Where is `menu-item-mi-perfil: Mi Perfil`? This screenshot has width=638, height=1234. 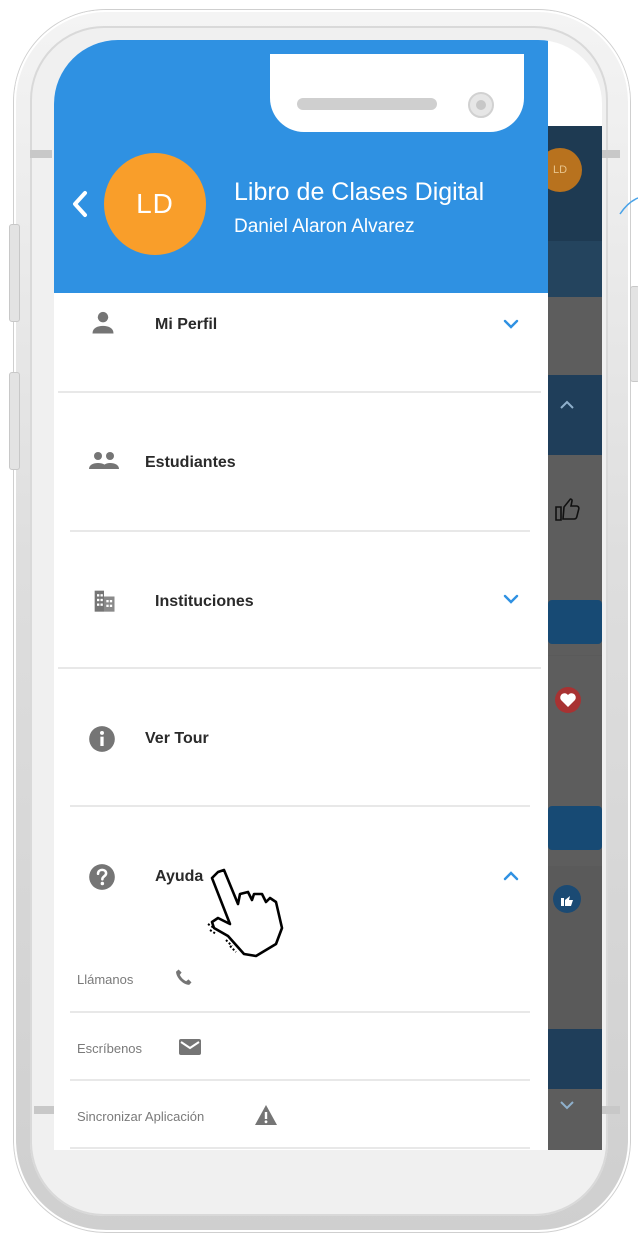 menu-item-mi-perfil: Mi Perfil is located at coordinates (301, 343).